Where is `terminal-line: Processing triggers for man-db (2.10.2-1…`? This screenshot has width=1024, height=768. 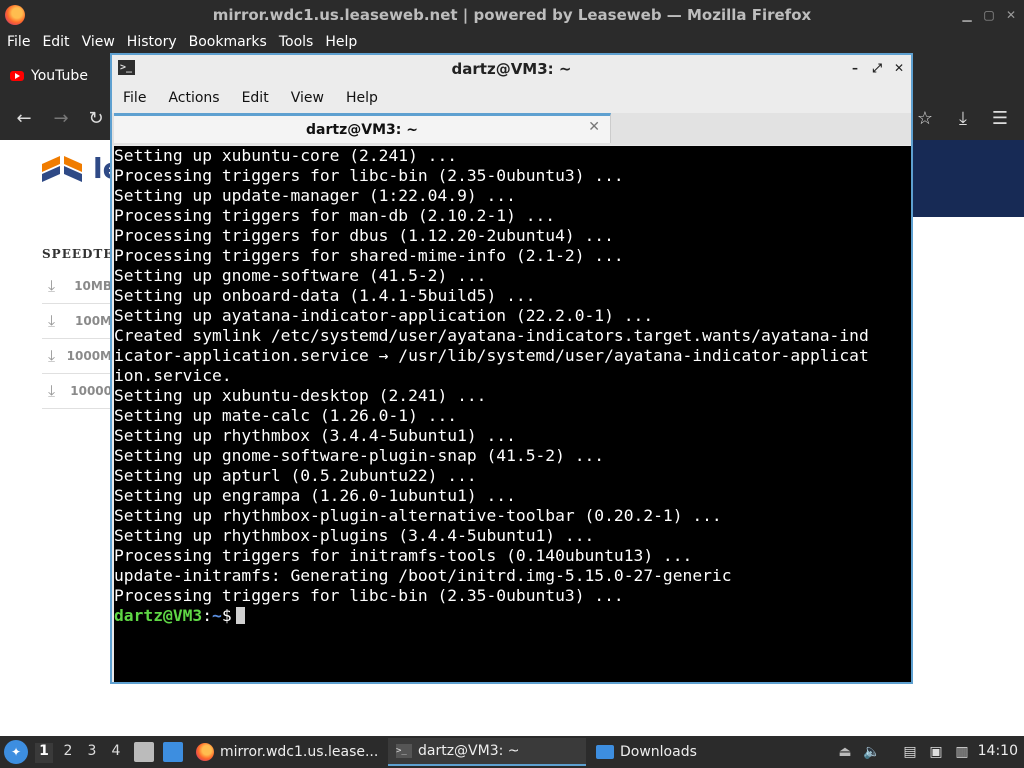 terminal-line: Processing triggers for man-db (2.10.2-1… is located at coordinates (335, 215).